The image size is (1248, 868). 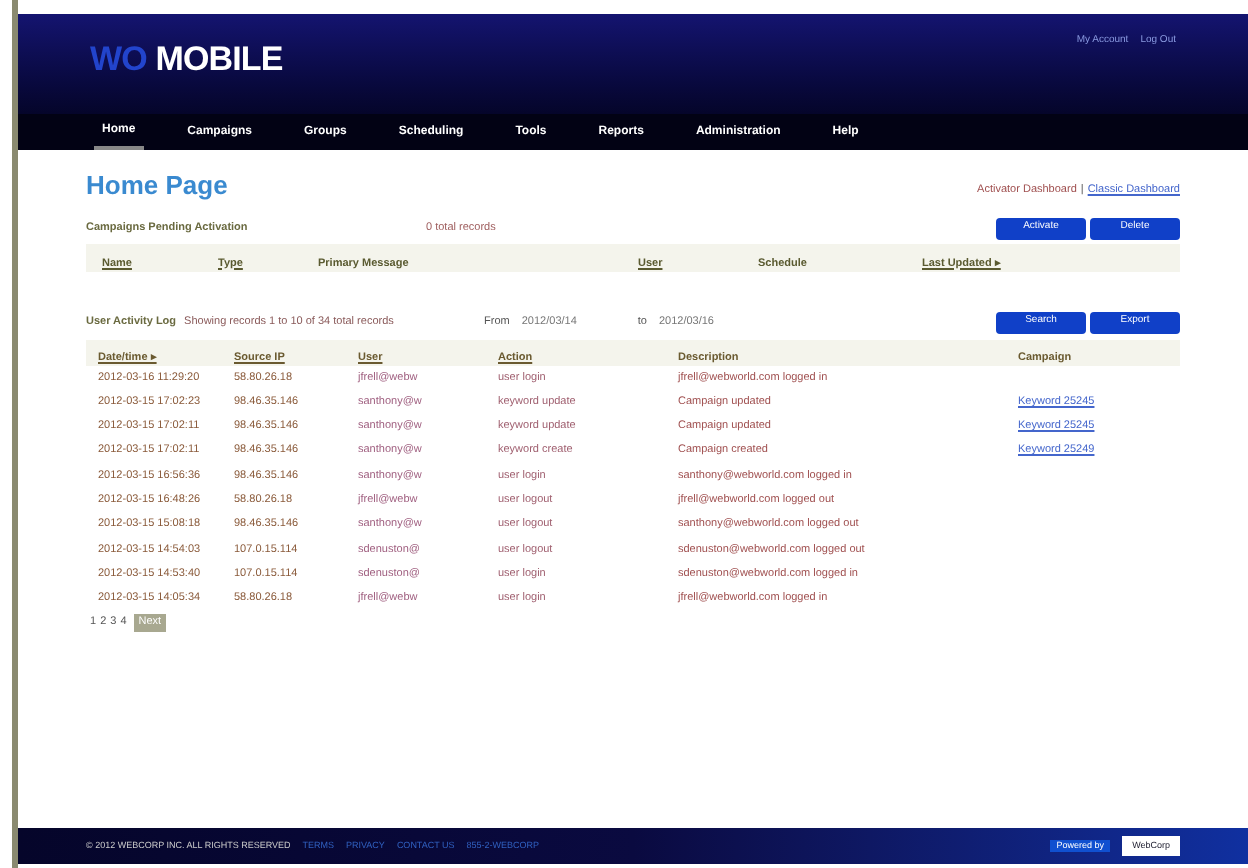 What do you see at coordinates (157, 186) in the screenshot?
I see `page-title: Home Page` at bounding box center [157, 186].